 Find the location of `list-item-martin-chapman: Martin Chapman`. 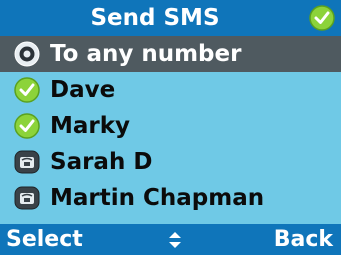

list-item-martin-chapman: Martin Chapman is located at coordinates (170, 198).